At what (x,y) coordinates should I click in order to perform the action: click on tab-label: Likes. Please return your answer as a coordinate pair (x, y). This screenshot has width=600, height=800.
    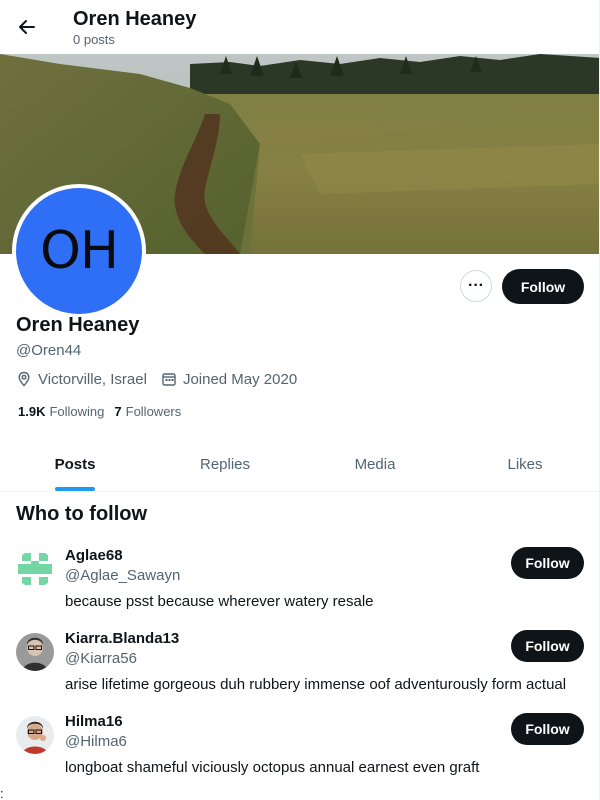
    Looking at the image, I should click on (525, 464).